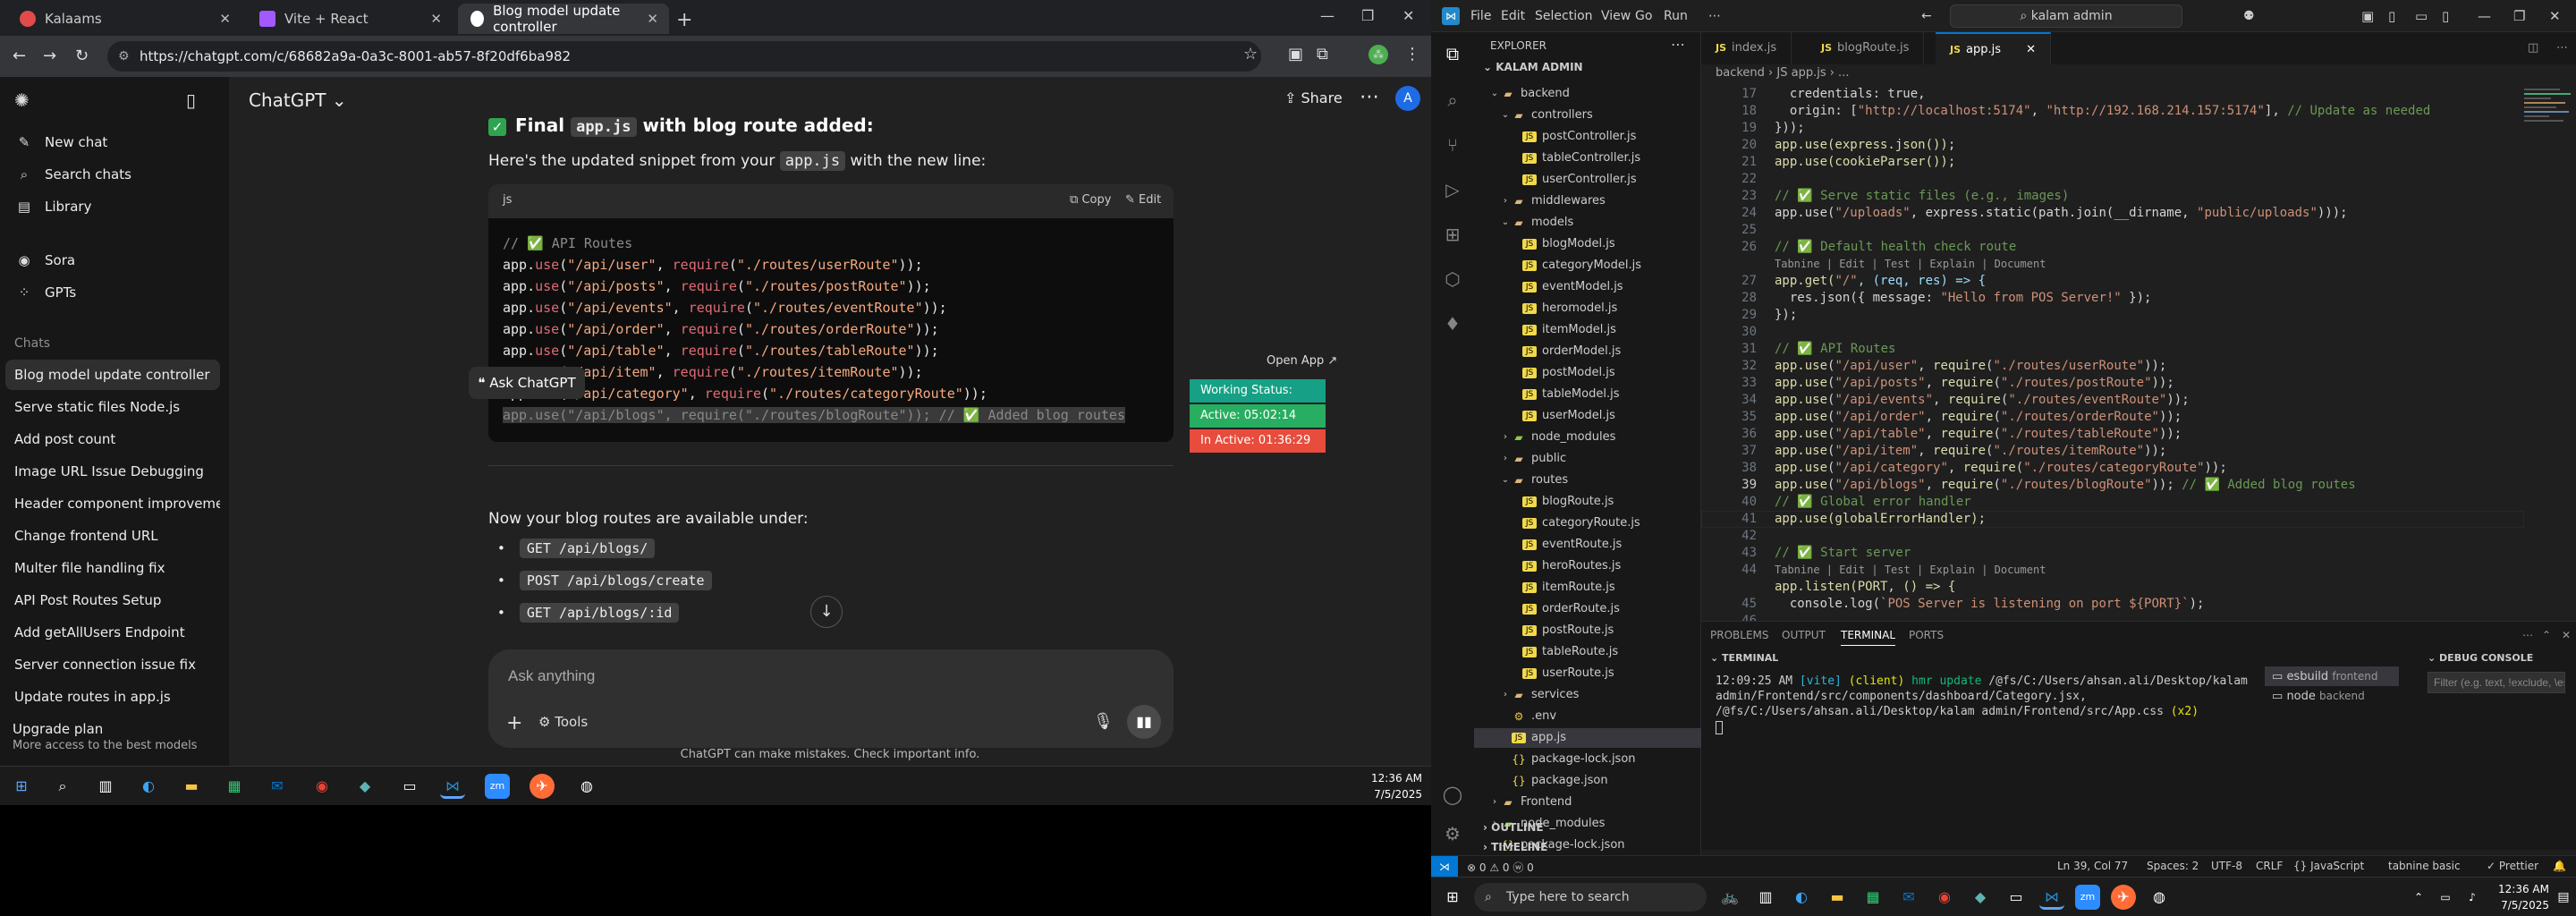 The width and height of the screenshot is (2576, 916). What do you see at coordinates (1746, 48) in the screenshot?
I see `editor-tab-index: JS index.js` at bounding box center [1746, 48].